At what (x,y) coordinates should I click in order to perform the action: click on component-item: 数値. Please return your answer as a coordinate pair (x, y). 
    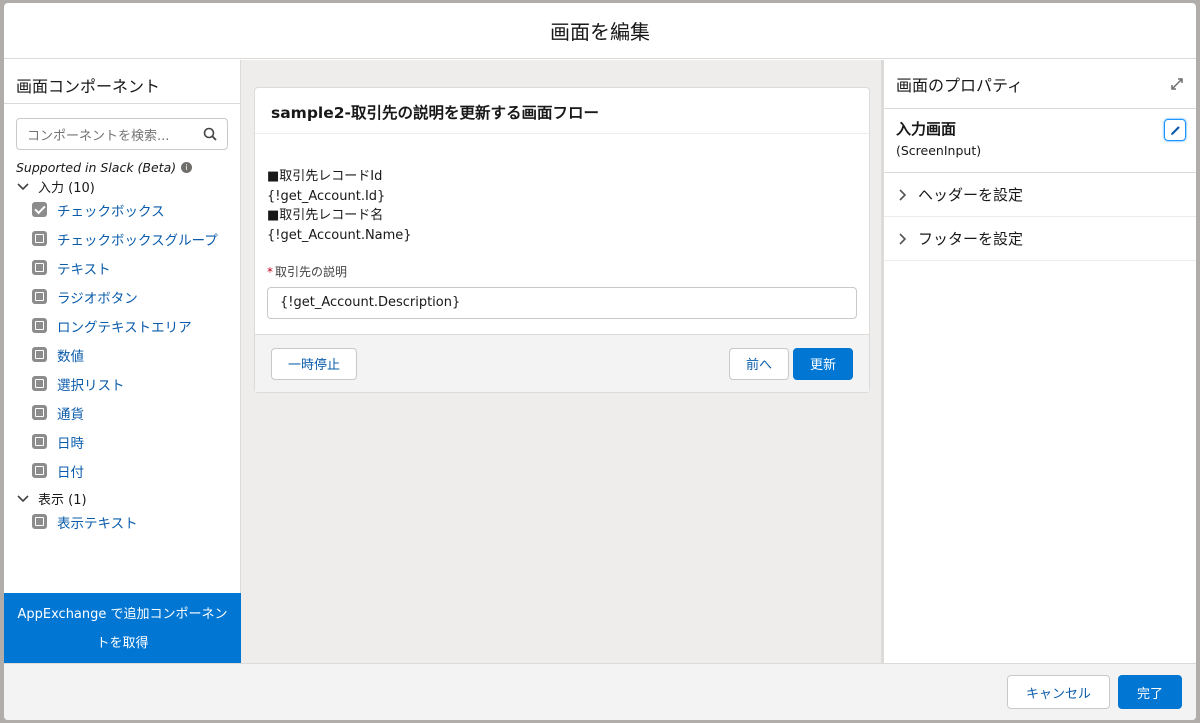
    Looking at the image, I should click on (122, 354).